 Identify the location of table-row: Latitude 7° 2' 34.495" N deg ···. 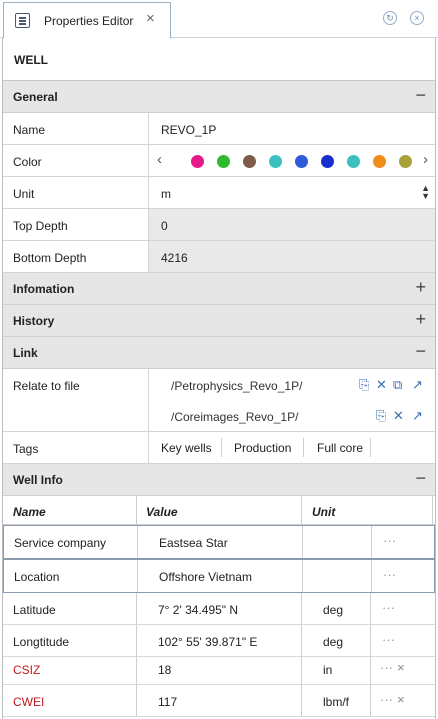
(219, 609).